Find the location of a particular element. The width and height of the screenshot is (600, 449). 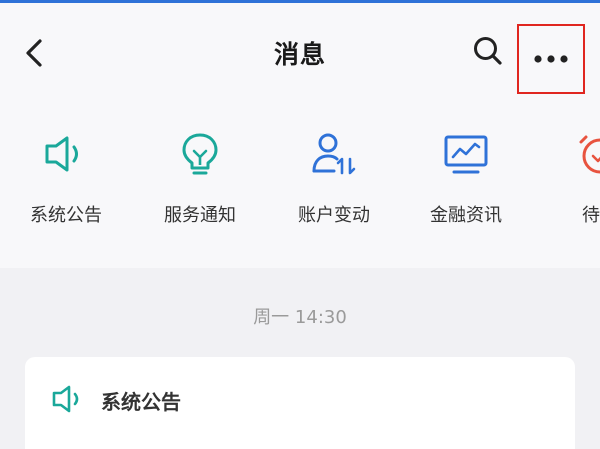

lightbulb-icon is located at coordinates (200, 154).